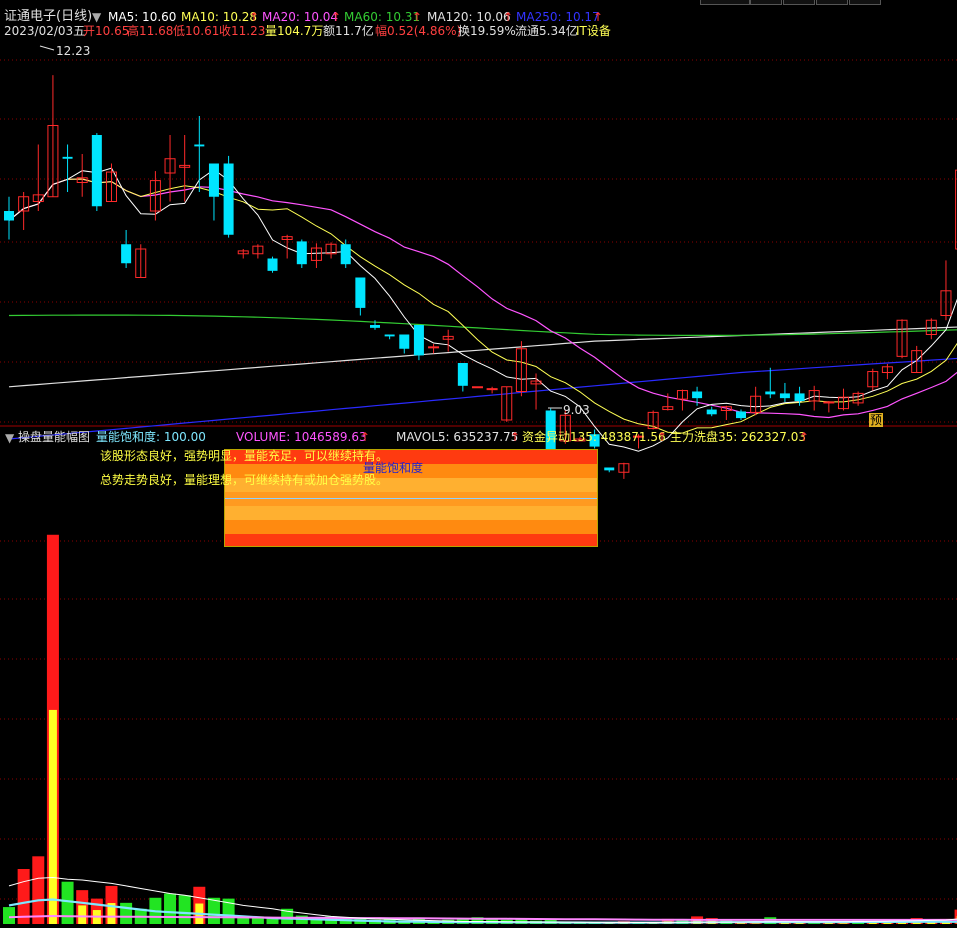 The width and height of the screenshot is (957, 928). I want to click on volume-value: VOLUME: 1046589.63, so click(301, 437).